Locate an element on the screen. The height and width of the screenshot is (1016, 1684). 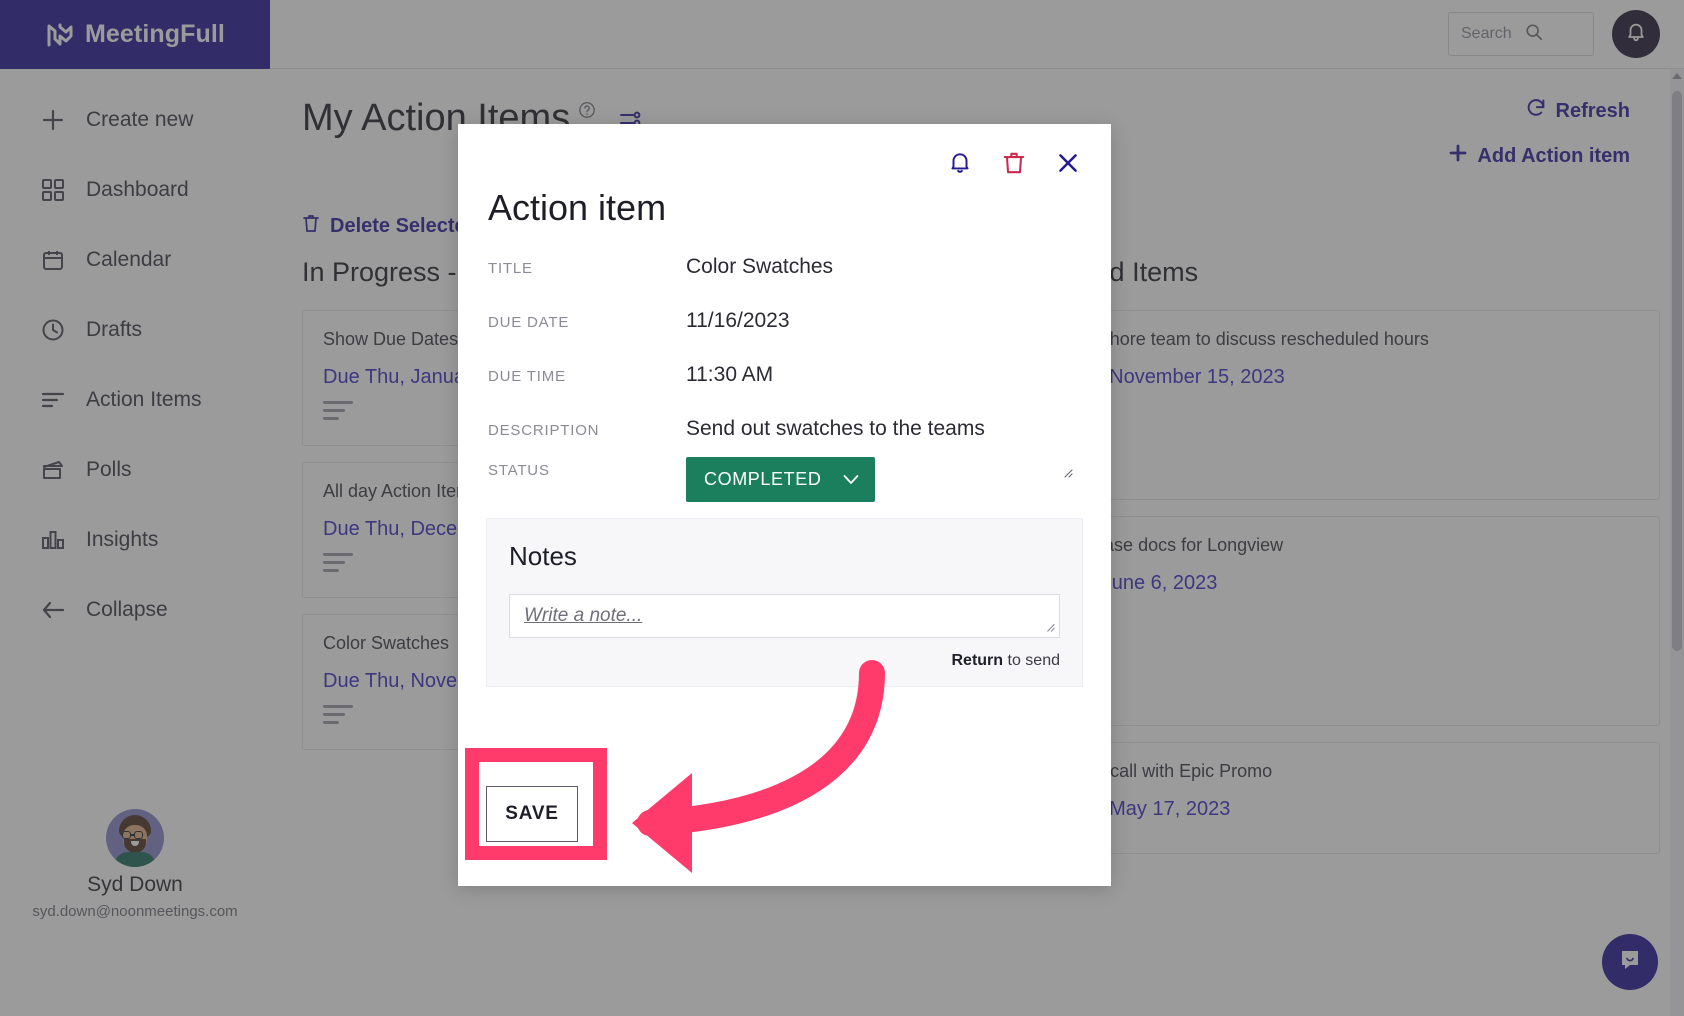
field-label: DUE TIME is located at coordinates (527, 376).